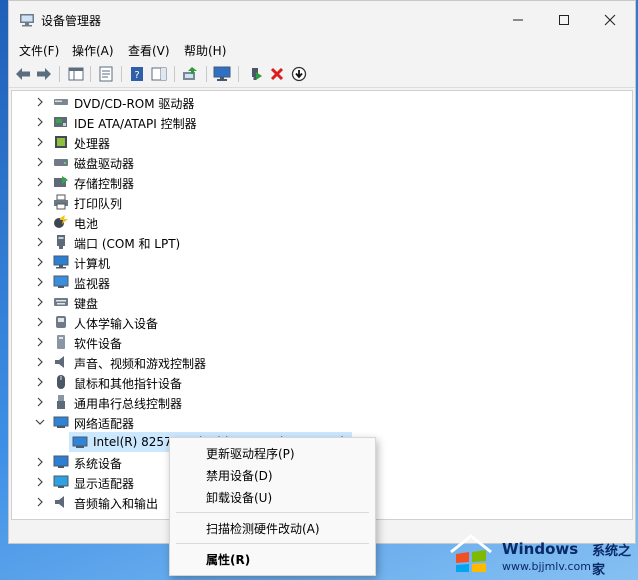  I want to click on minimize-button, so click(518, 20).